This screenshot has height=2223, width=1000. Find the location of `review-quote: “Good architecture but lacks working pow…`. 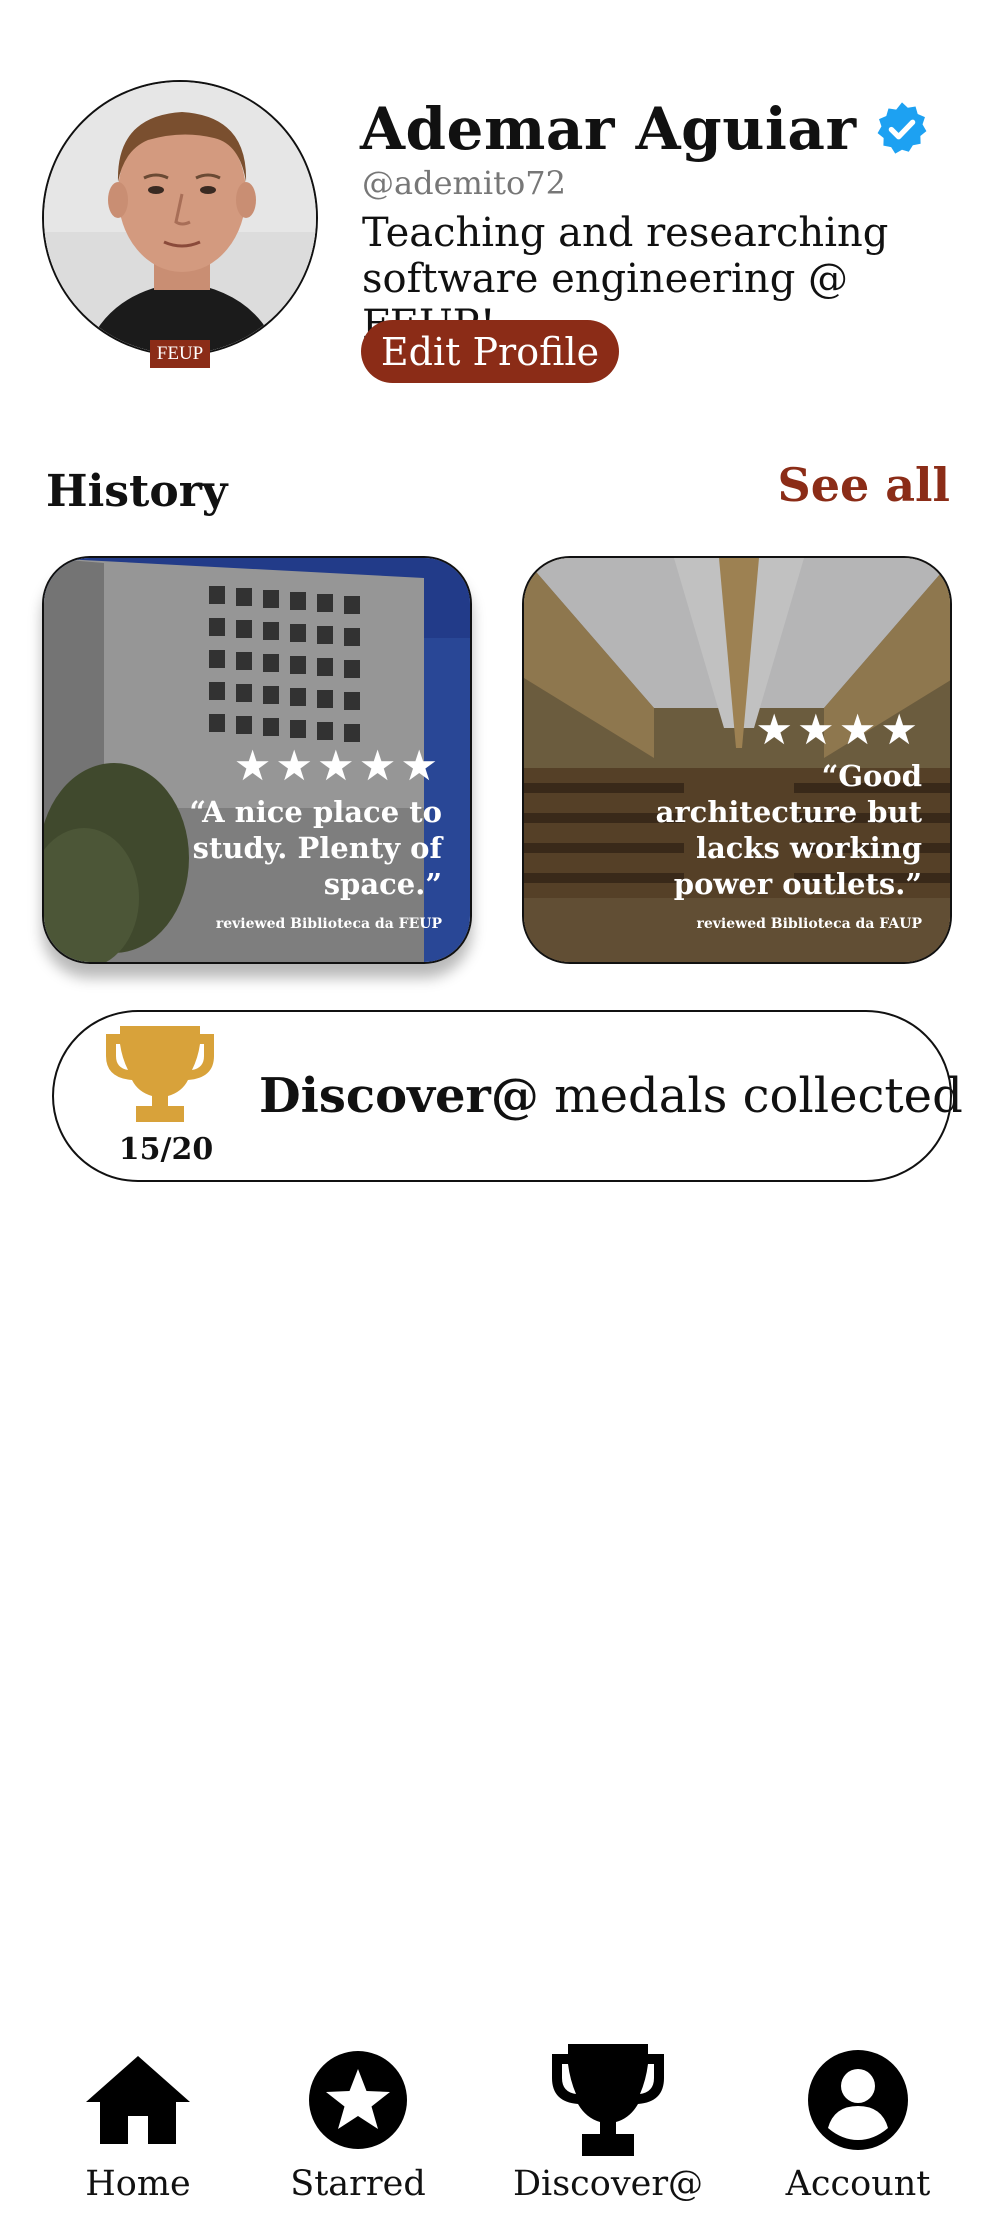

review-quote: “Good architecture but lacks working pow… is located at coordinates (788, 830).